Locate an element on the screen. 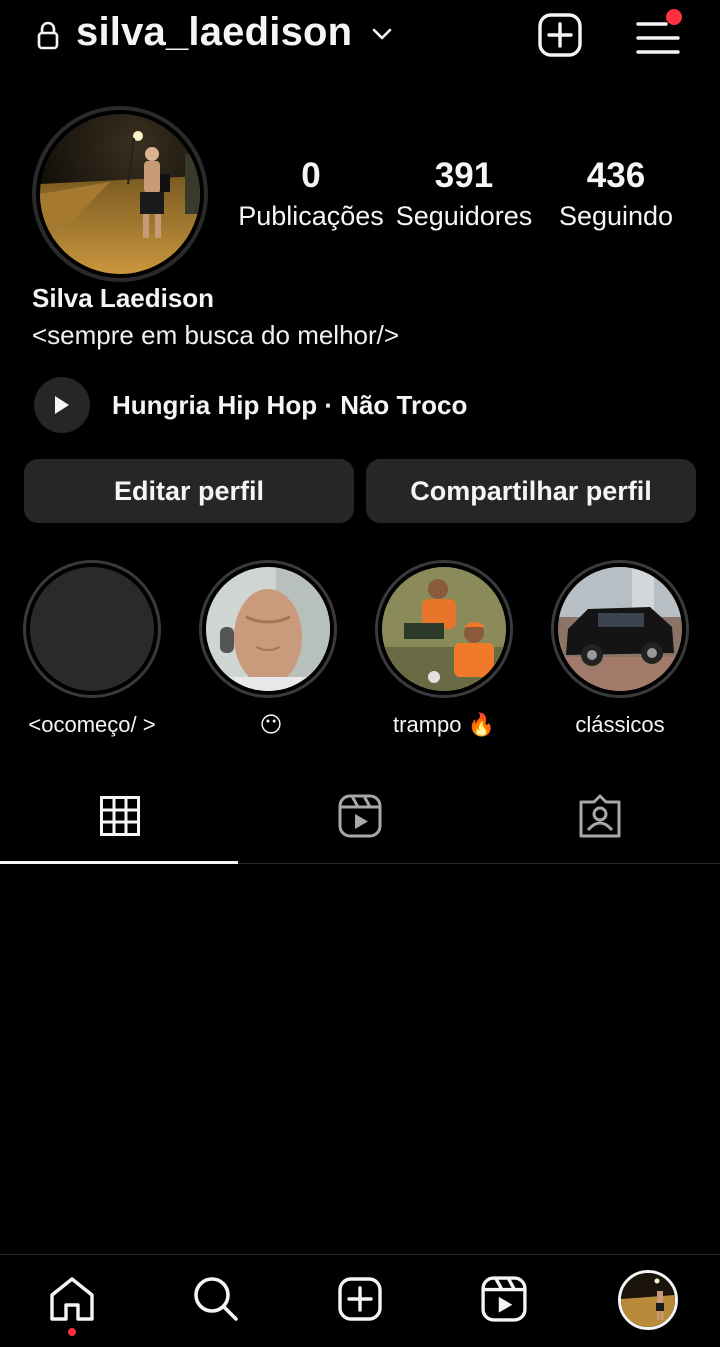  highlight-label: trampo 🔥 is located at coordinates (444, 724).